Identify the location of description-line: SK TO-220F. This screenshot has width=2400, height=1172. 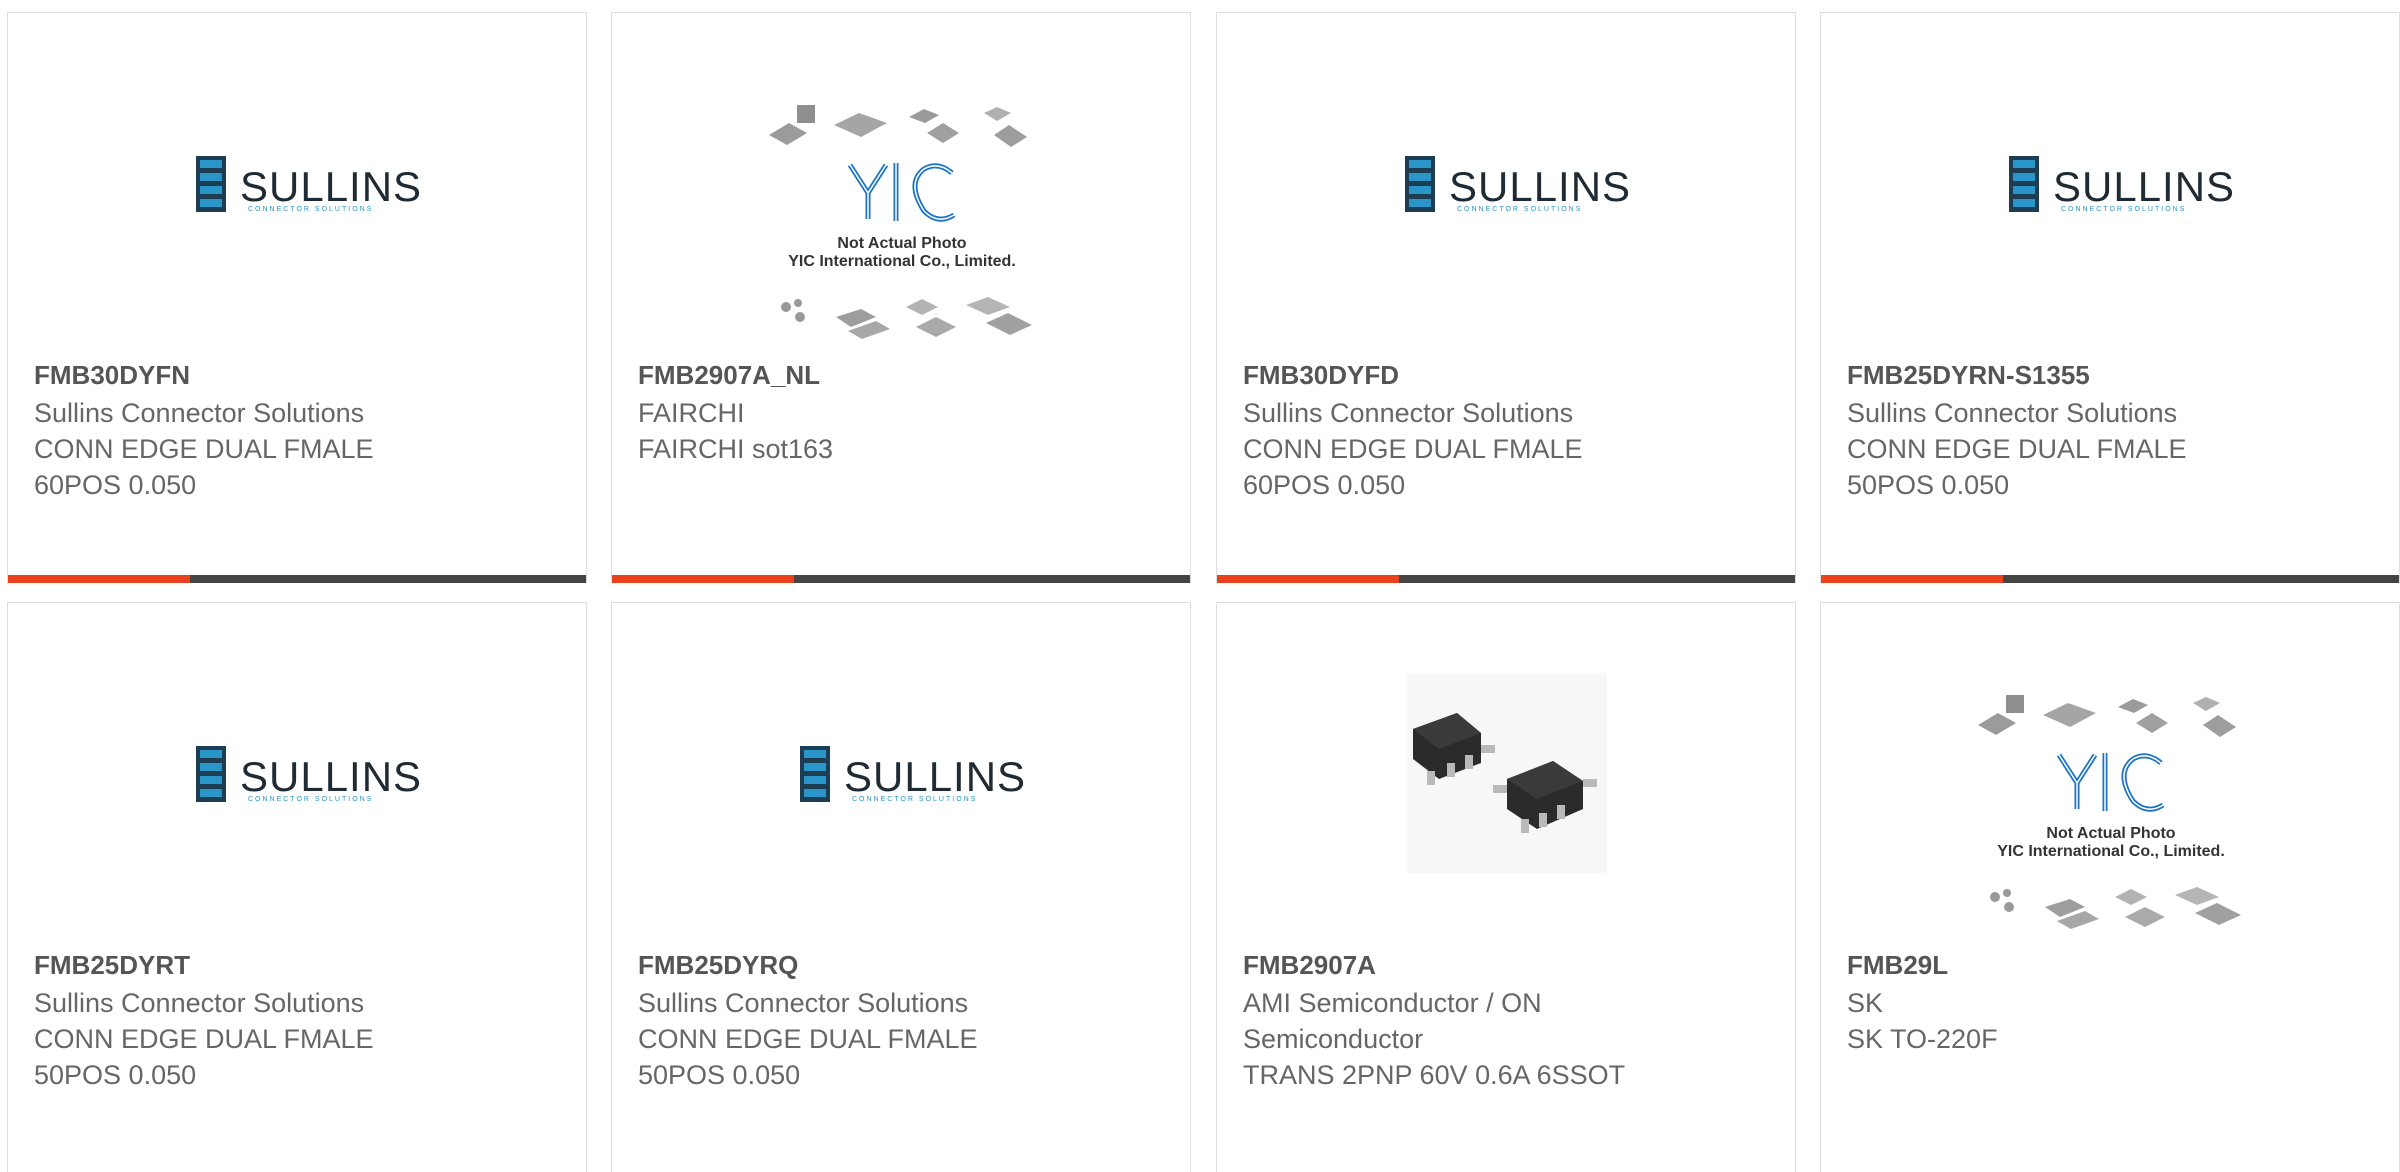
(1922, 1039).